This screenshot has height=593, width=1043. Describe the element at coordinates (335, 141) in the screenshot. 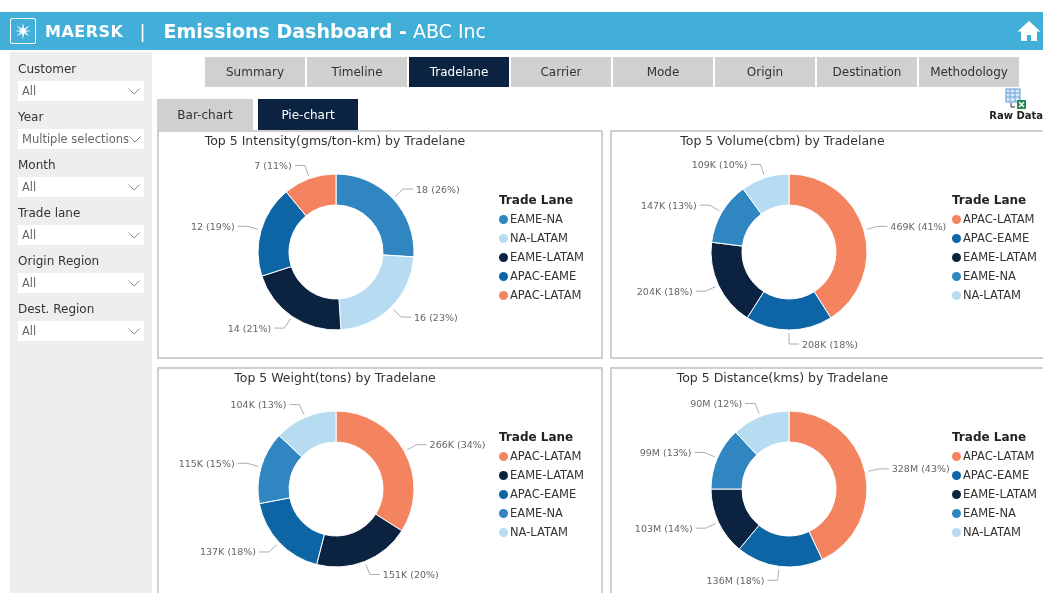

I see `chart-title: Top 5 Intensity(gms/ton-km) by Tradelane` at that location.